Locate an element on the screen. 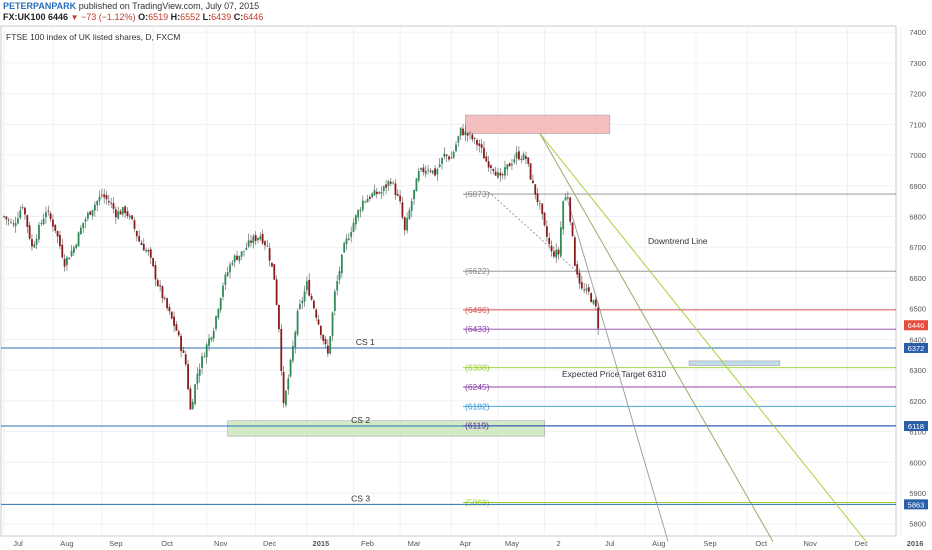  support-price-badge-text: 6118 is located at coordinates (916, 426).